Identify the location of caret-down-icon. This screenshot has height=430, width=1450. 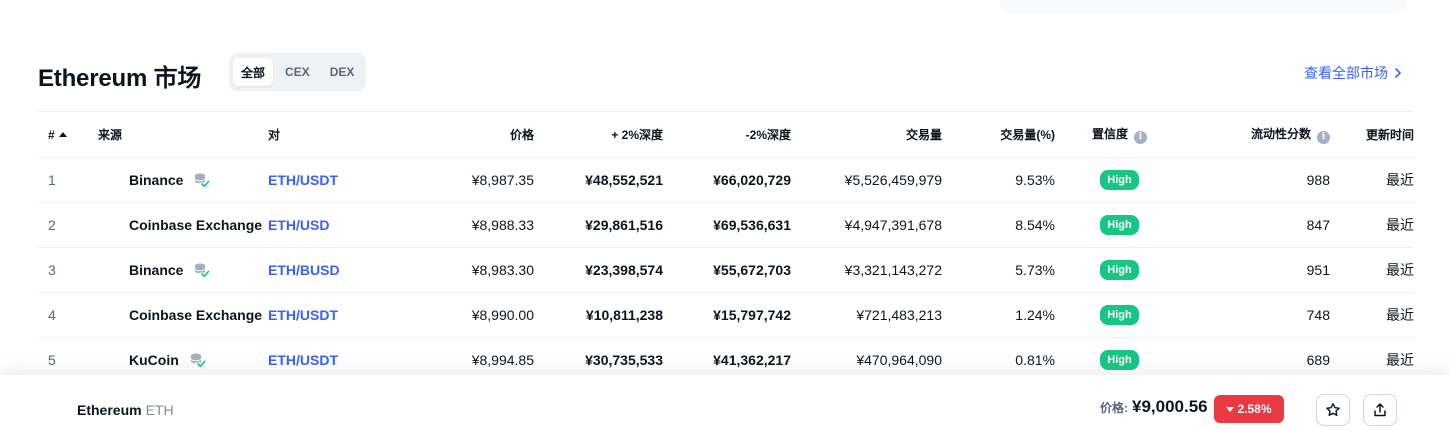
(1230, 409).